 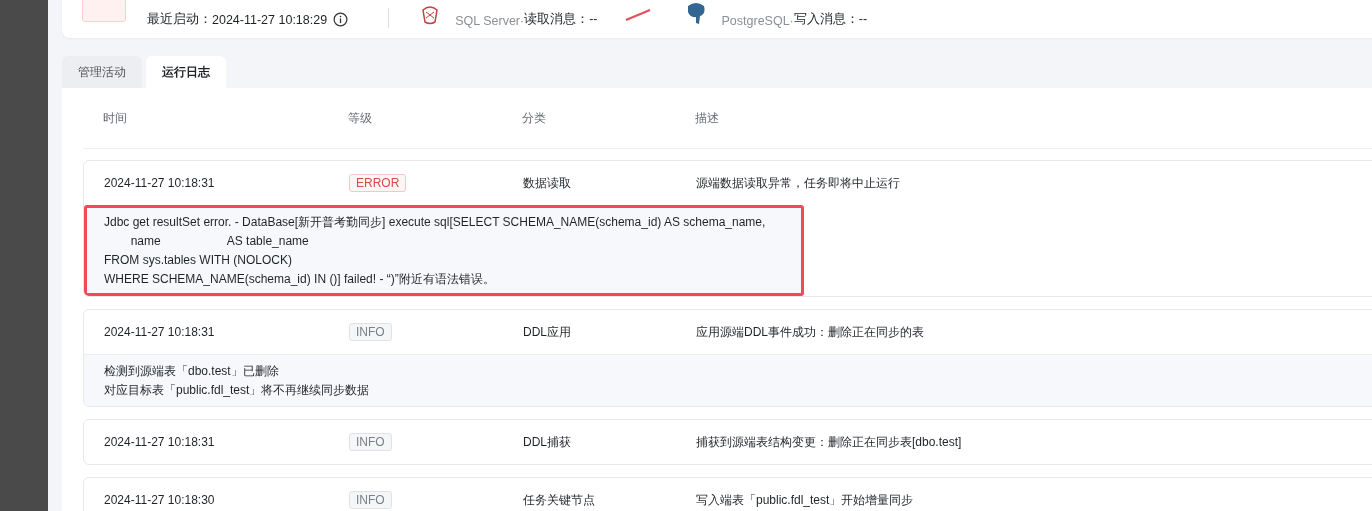 I want to click on last-start-time: 2024-11-27 10:18:29, so click(x=270, y=19).